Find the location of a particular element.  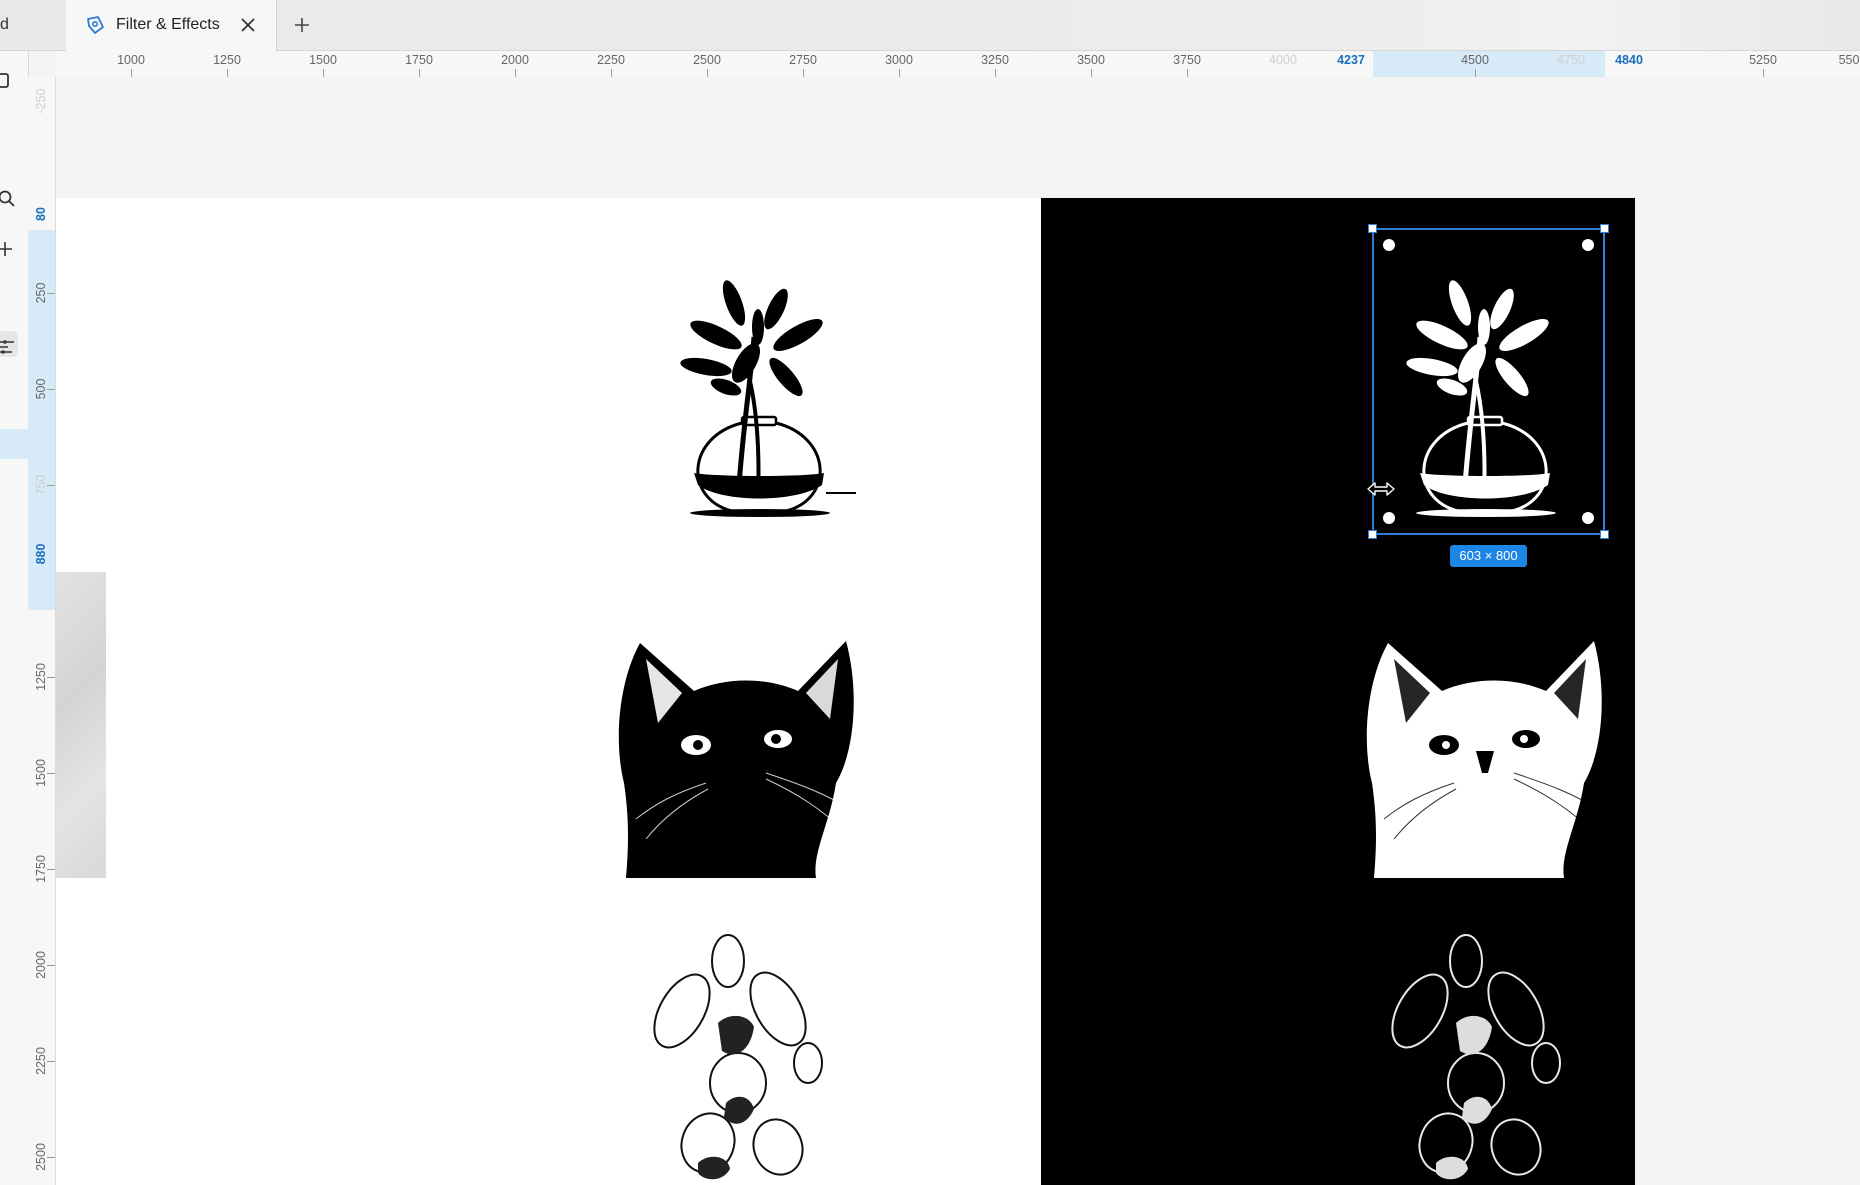

pen-nib-icon is located at coordinates (95, 25).